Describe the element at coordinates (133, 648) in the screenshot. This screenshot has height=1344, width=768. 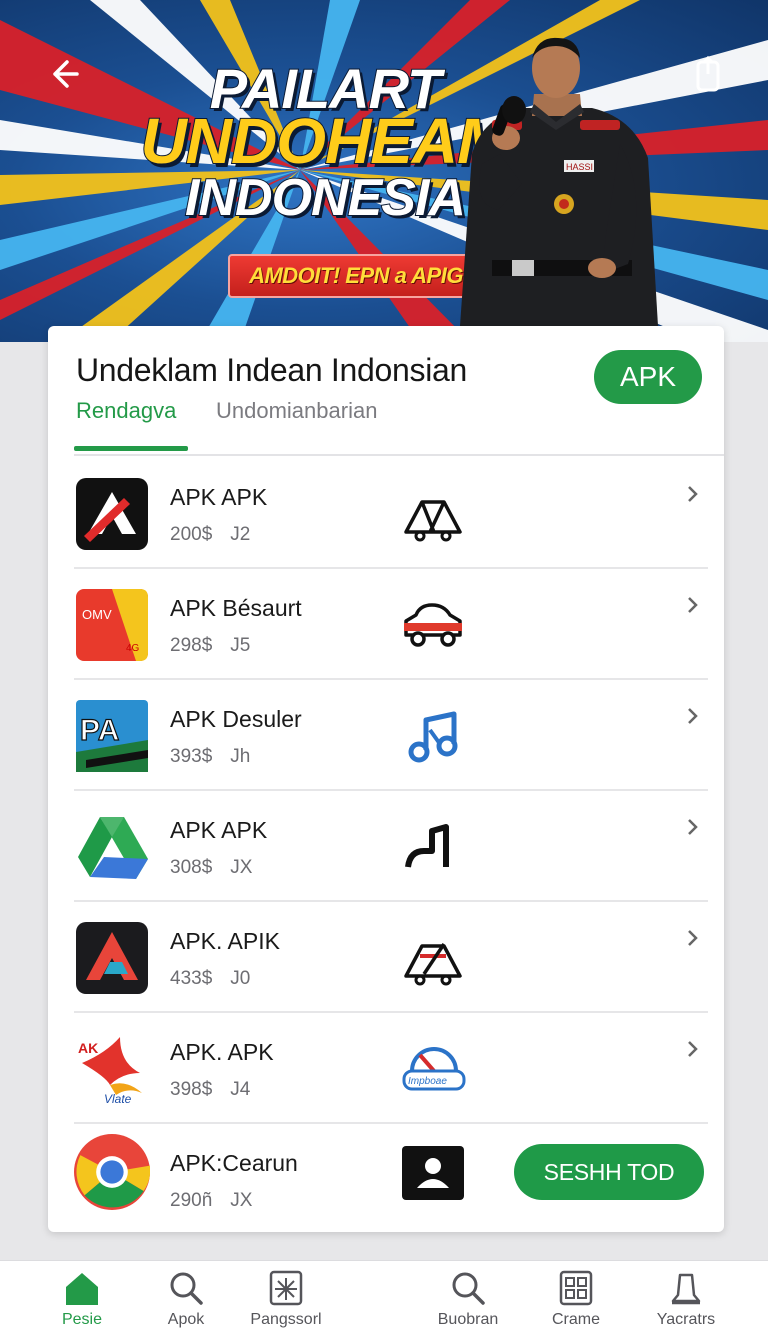
I see `tile-text-bottom: 4G` at that location.